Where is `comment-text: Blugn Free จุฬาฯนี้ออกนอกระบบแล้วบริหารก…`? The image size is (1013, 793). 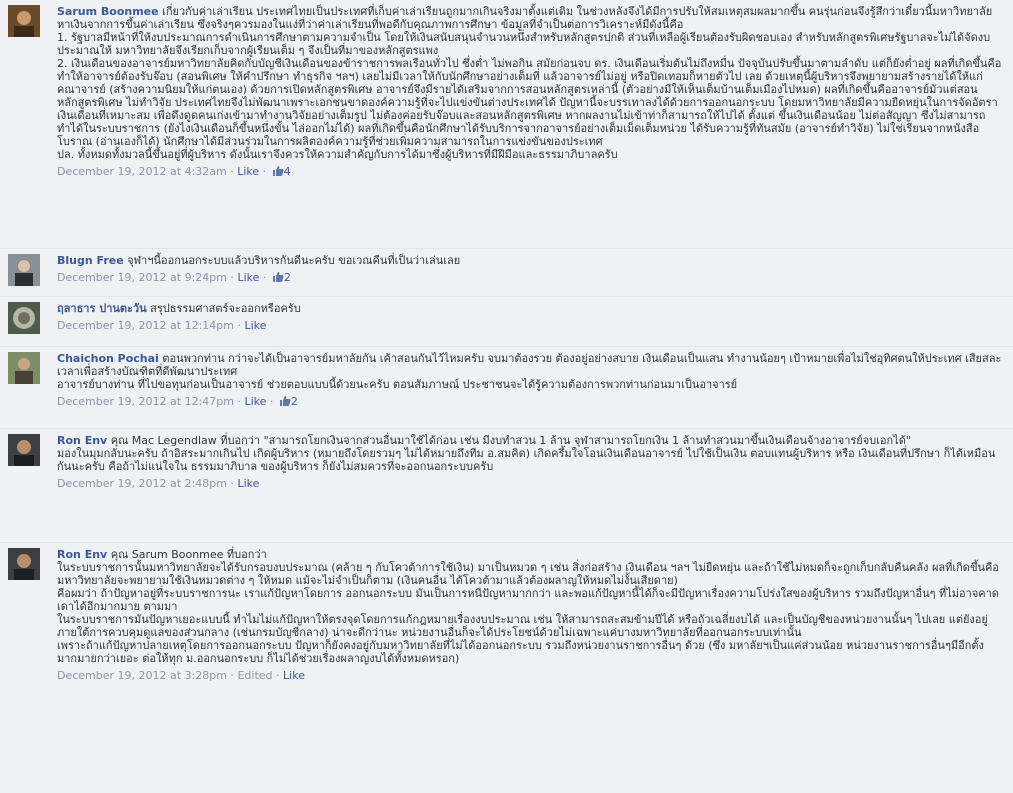
comment-text: Blugn Free จุฬาฯนี้ออกนอกระบบแล้วบริหารก… is located at coordinates (532, 260).